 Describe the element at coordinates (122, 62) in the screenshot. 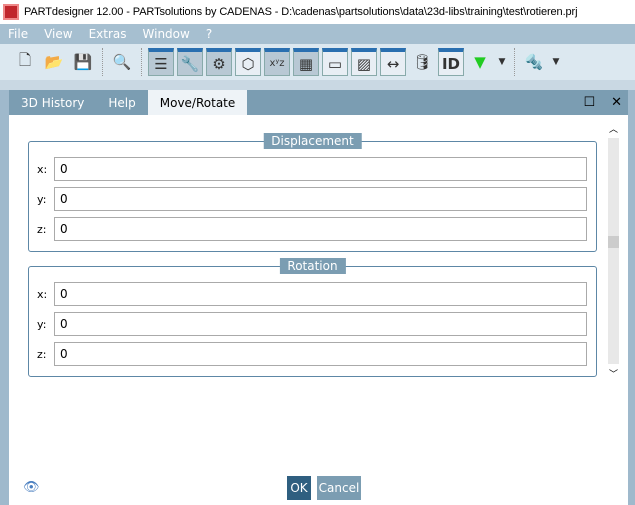

I see `search-icon: 🔍` at that location.